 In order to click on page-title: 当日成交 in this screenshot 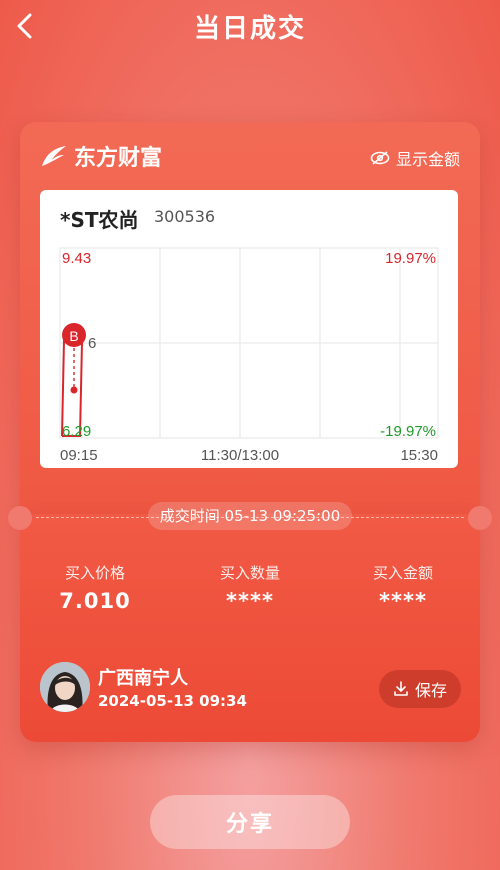, I will do `click(249, 29)`.